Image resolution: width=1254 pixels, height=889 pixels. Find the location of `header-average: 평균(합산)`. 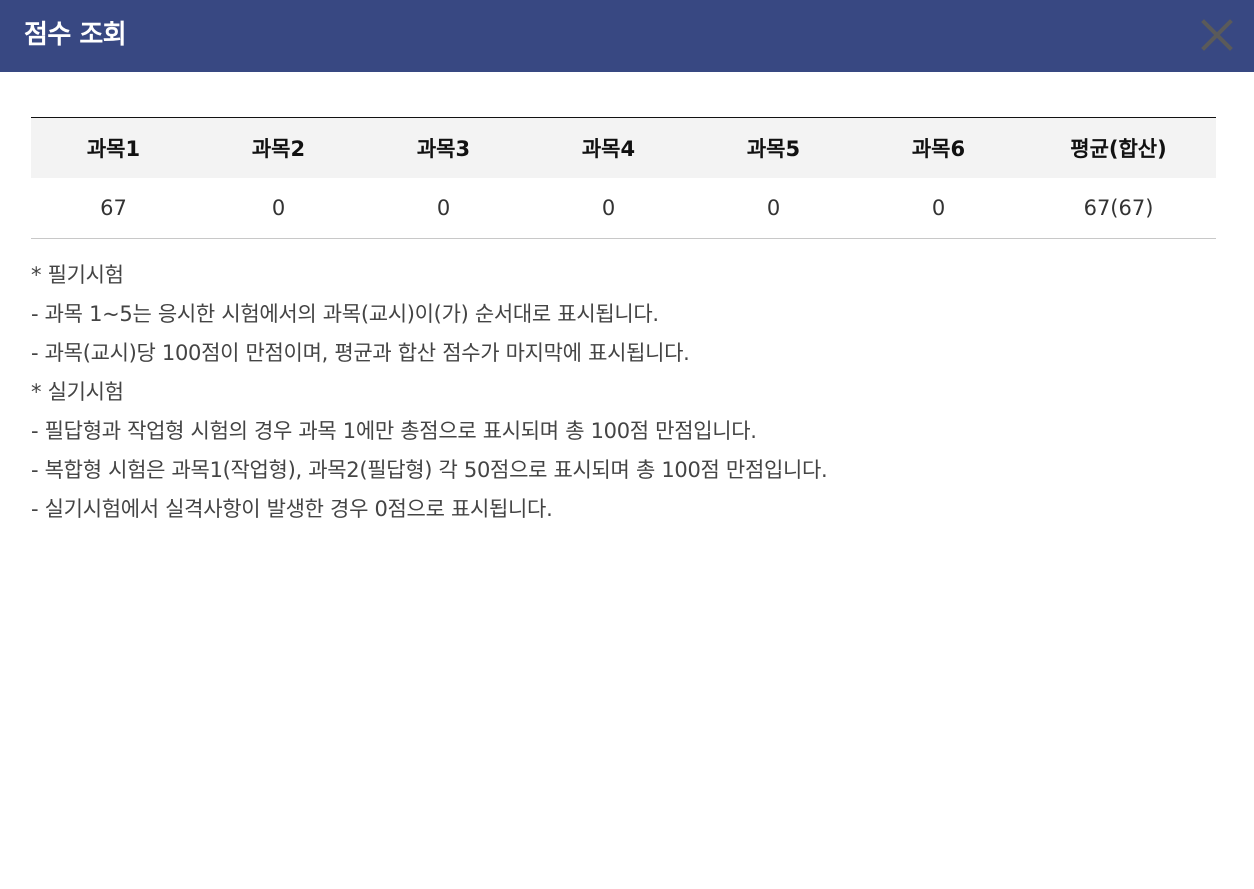

header-average: 평균(합산) is located at coordinates (1118, 149).